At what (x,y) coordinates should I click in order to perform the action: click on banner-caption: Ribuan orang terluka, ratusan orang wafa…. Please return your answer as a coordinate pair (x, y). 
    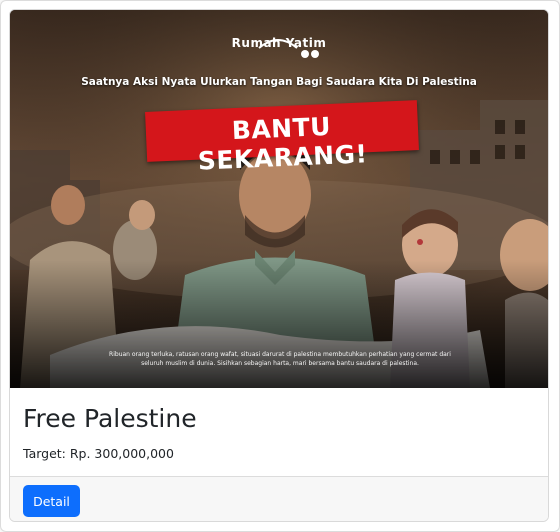
    Looking at the image, I should click on (280, 359).